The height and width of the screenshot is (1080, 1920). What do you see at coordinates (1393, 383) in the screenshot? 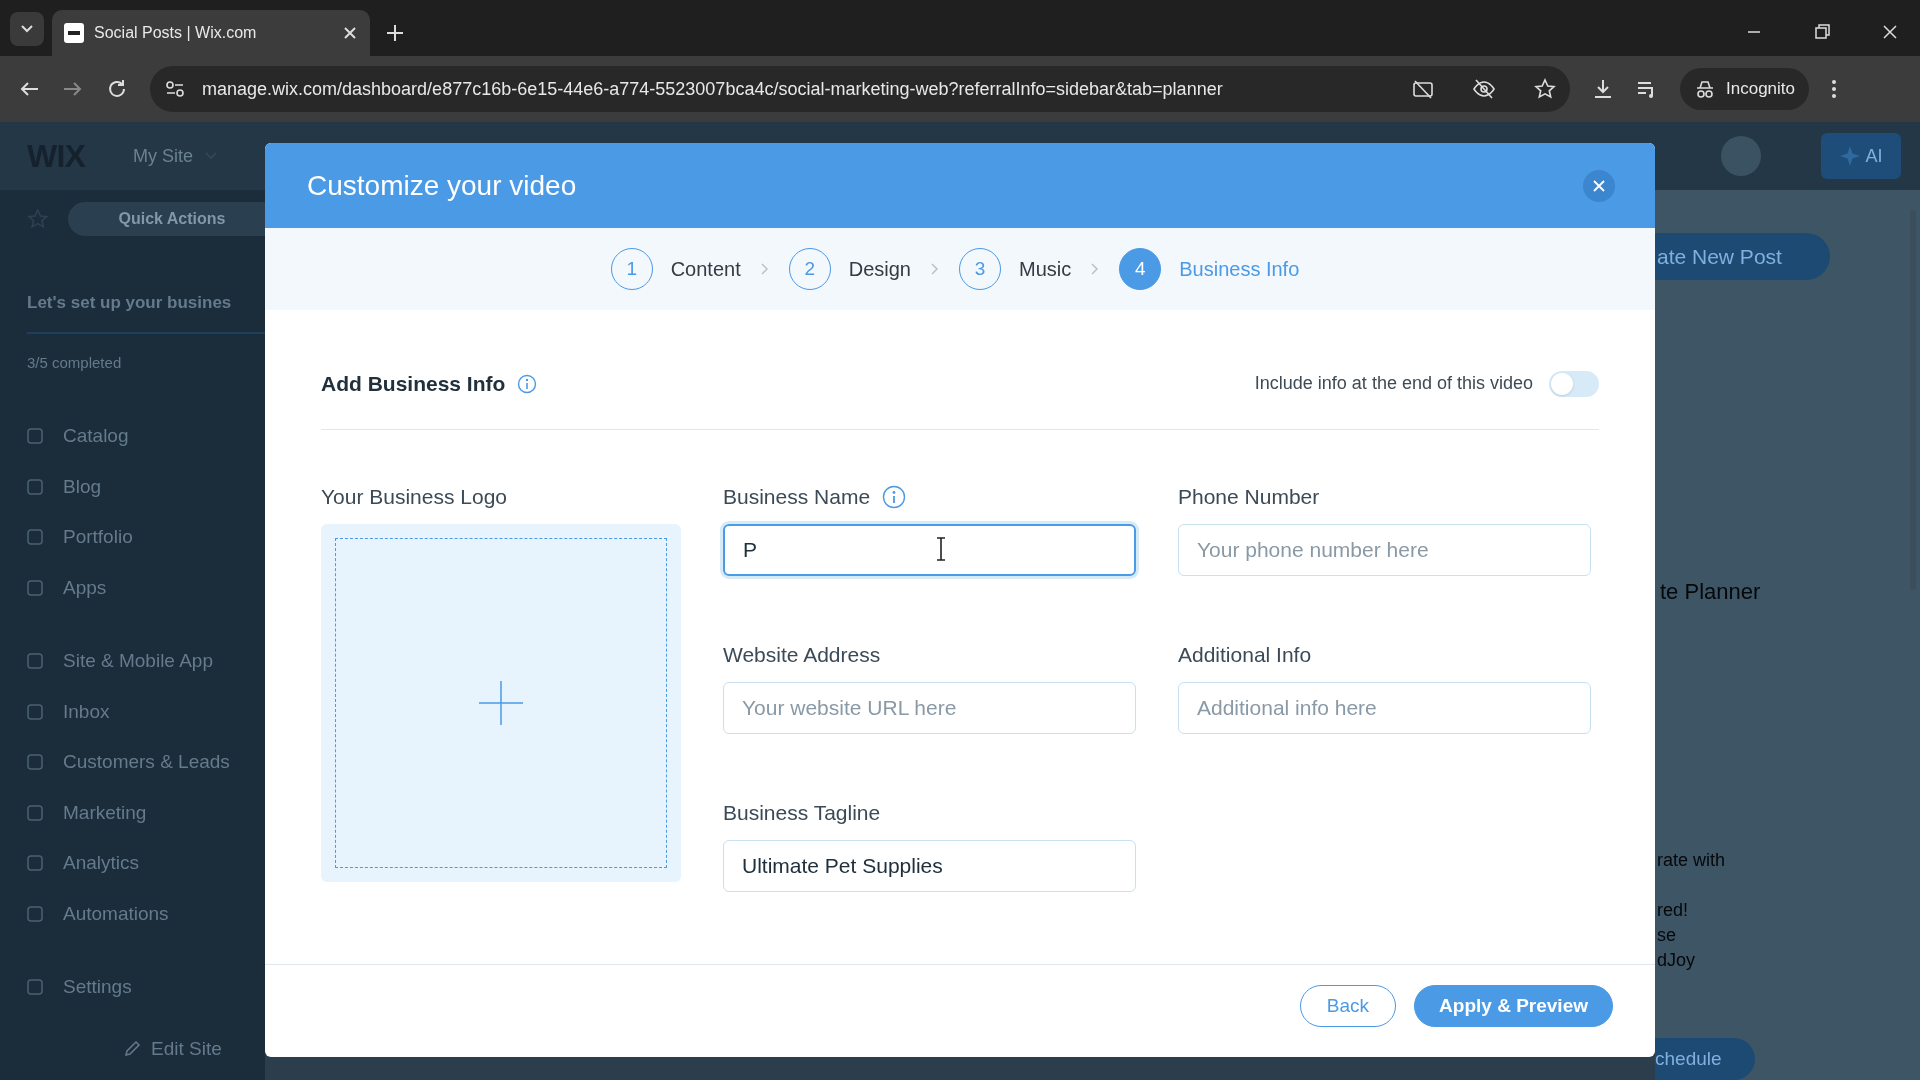
I see `toggle-label: Include info at the end of this video` at bounding box center [1393, 383].